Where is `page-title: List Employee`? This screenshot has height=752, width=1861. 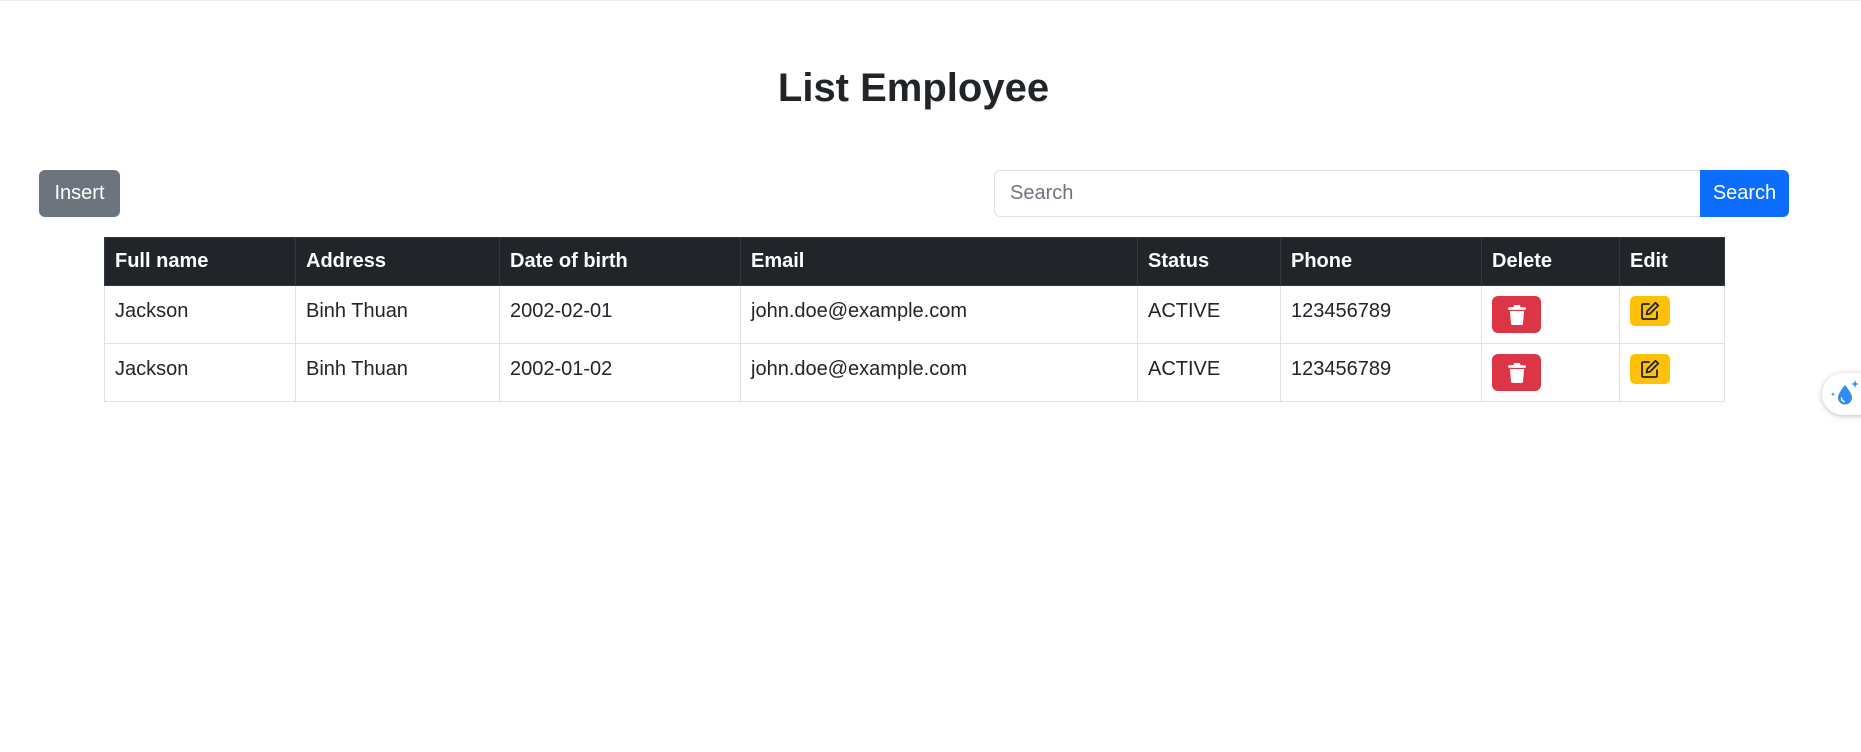 page-title: List Employee is located at coordinates (913, 88).